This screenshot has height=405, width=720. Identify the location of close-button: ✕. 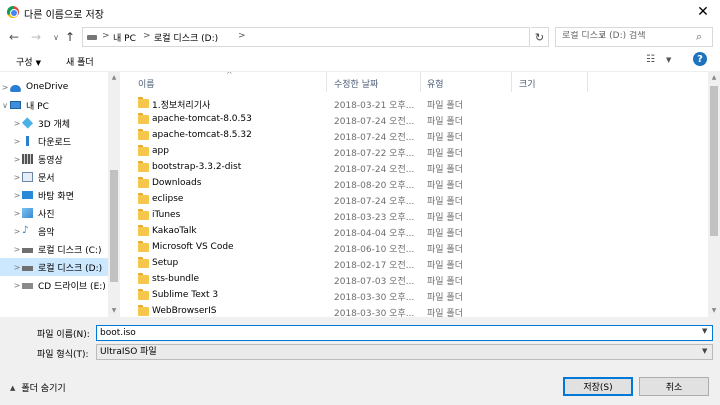
(703, 12).